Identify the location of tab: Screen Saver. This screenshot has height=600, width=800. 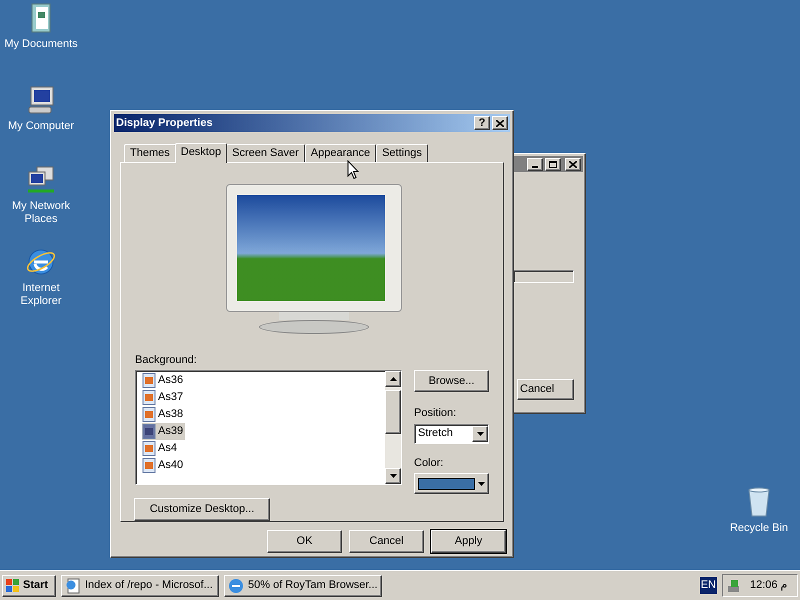
(265, 153).